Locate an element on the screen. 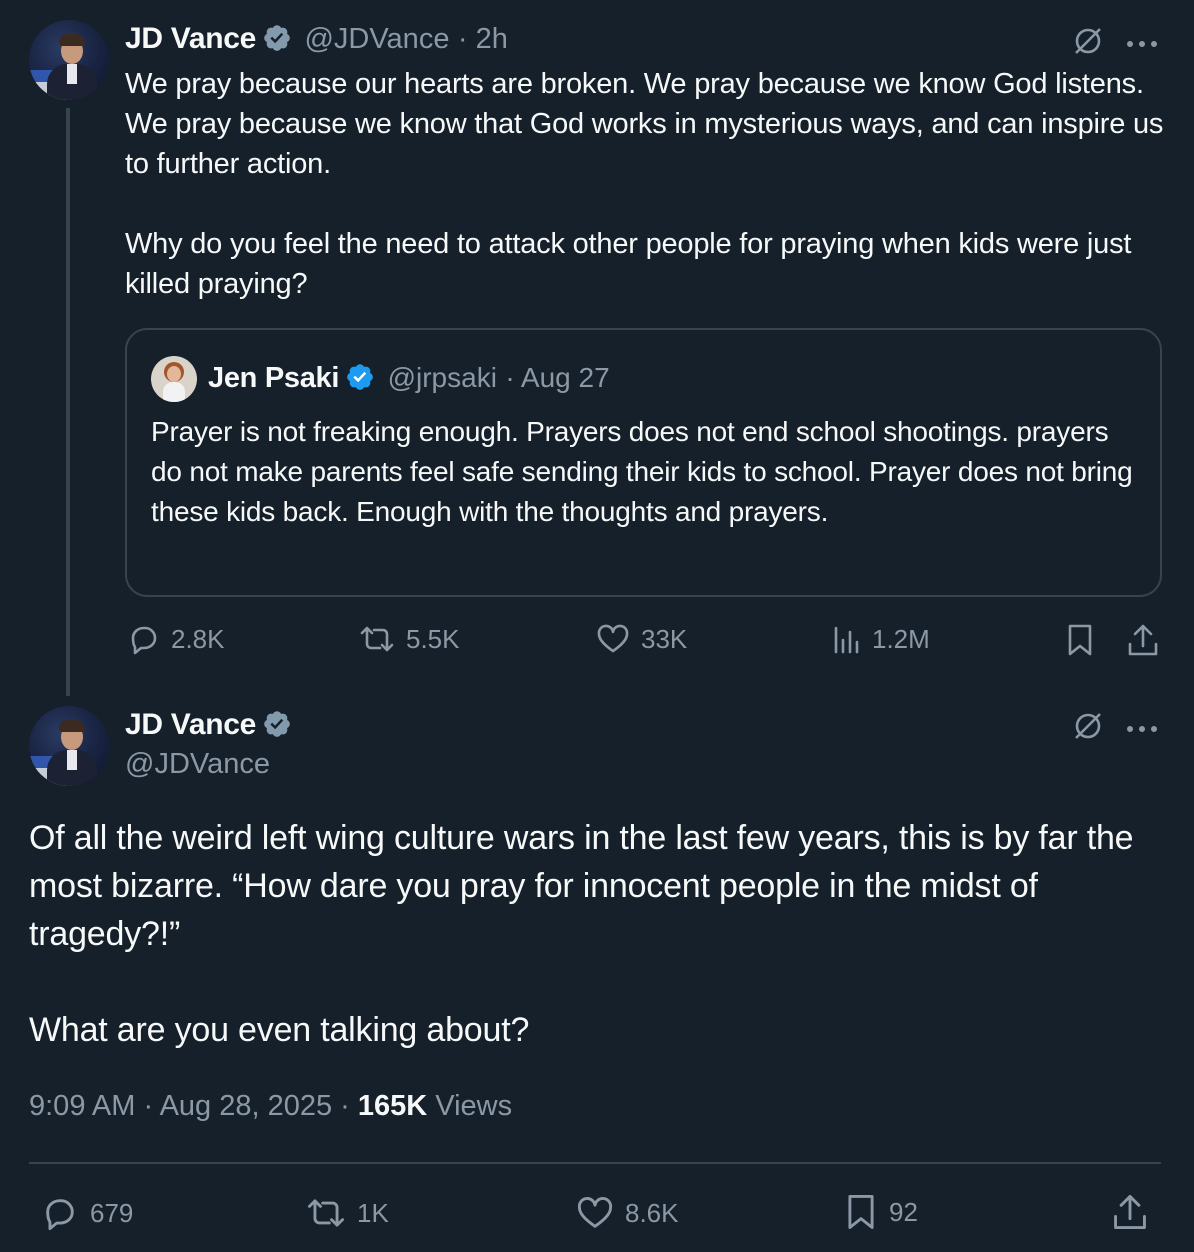 The width and height of the screenshot is (1194, 1252). reply-count: 679 is located at coordinates (112, 1212).